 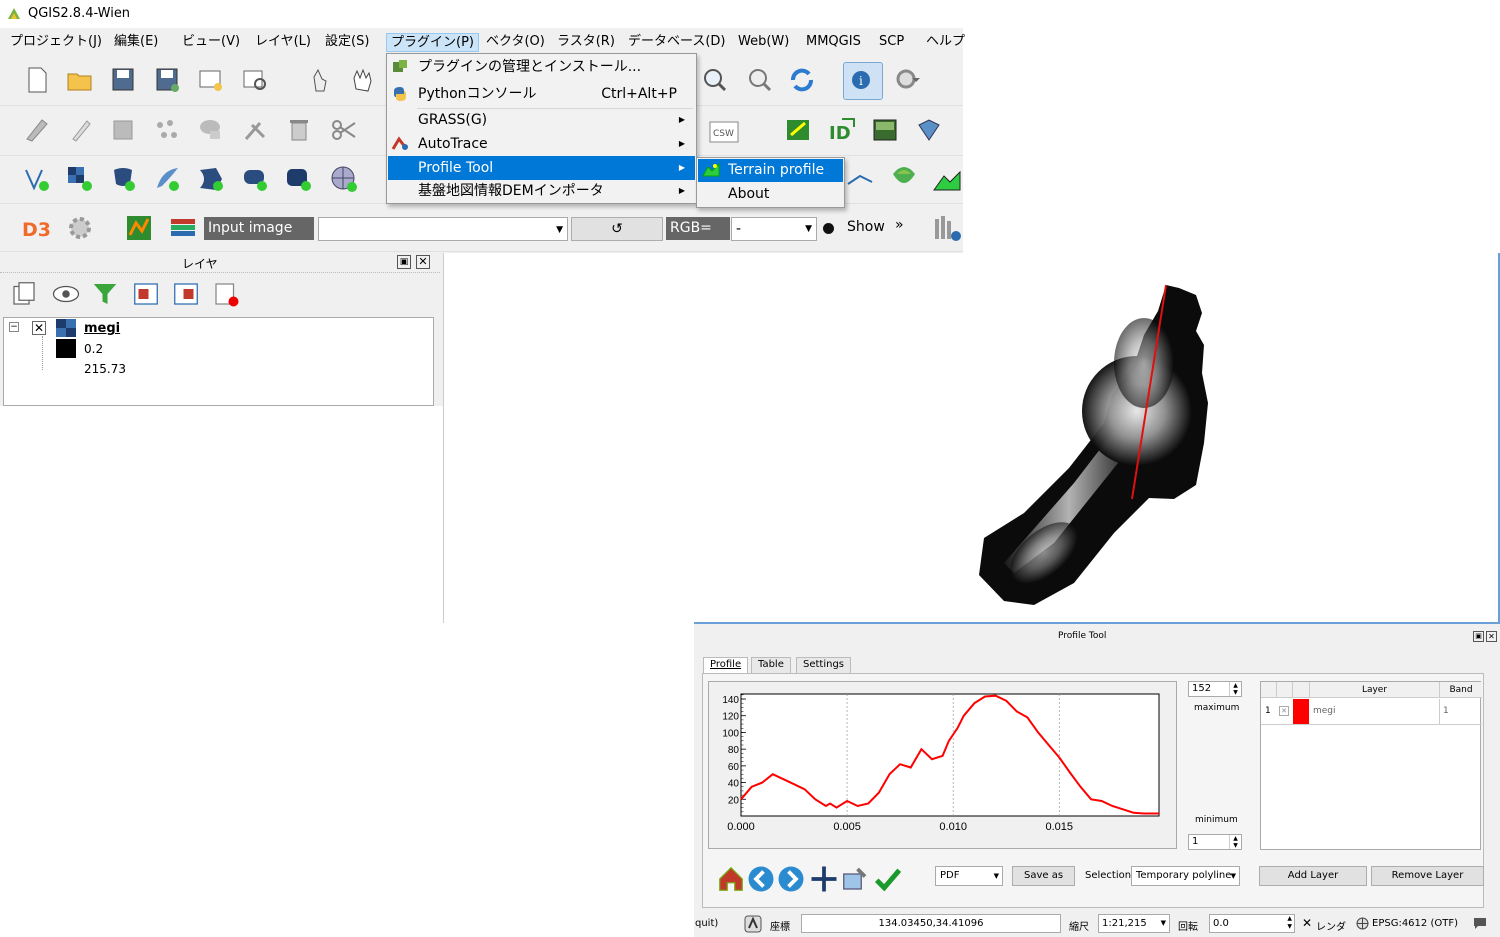 I want to click on menu-settings: 設定(S), so click(x=347, y=42).